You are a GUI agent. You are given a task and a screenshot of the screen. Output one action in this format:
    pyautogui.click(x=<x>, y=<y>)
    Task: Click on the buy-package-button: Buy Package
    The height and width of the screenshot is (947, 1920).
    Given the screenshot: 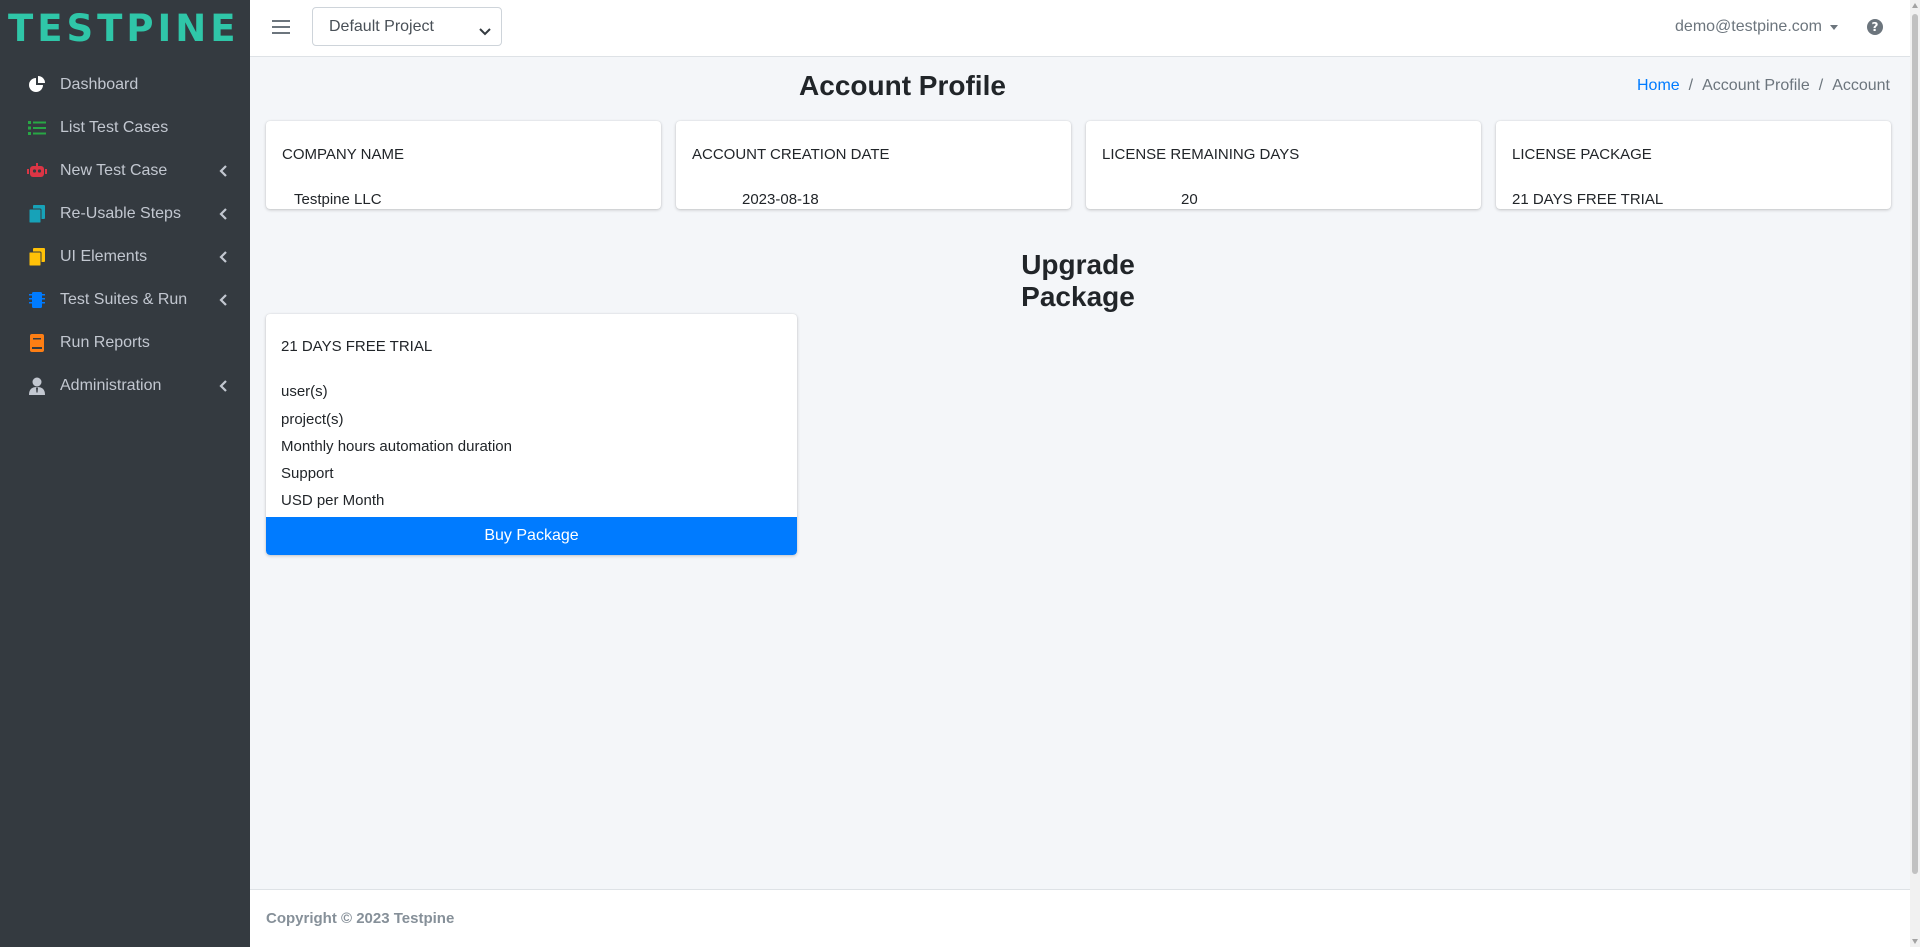 What is the action you would take?
    pyautogui.click(x=531, y=536)
    